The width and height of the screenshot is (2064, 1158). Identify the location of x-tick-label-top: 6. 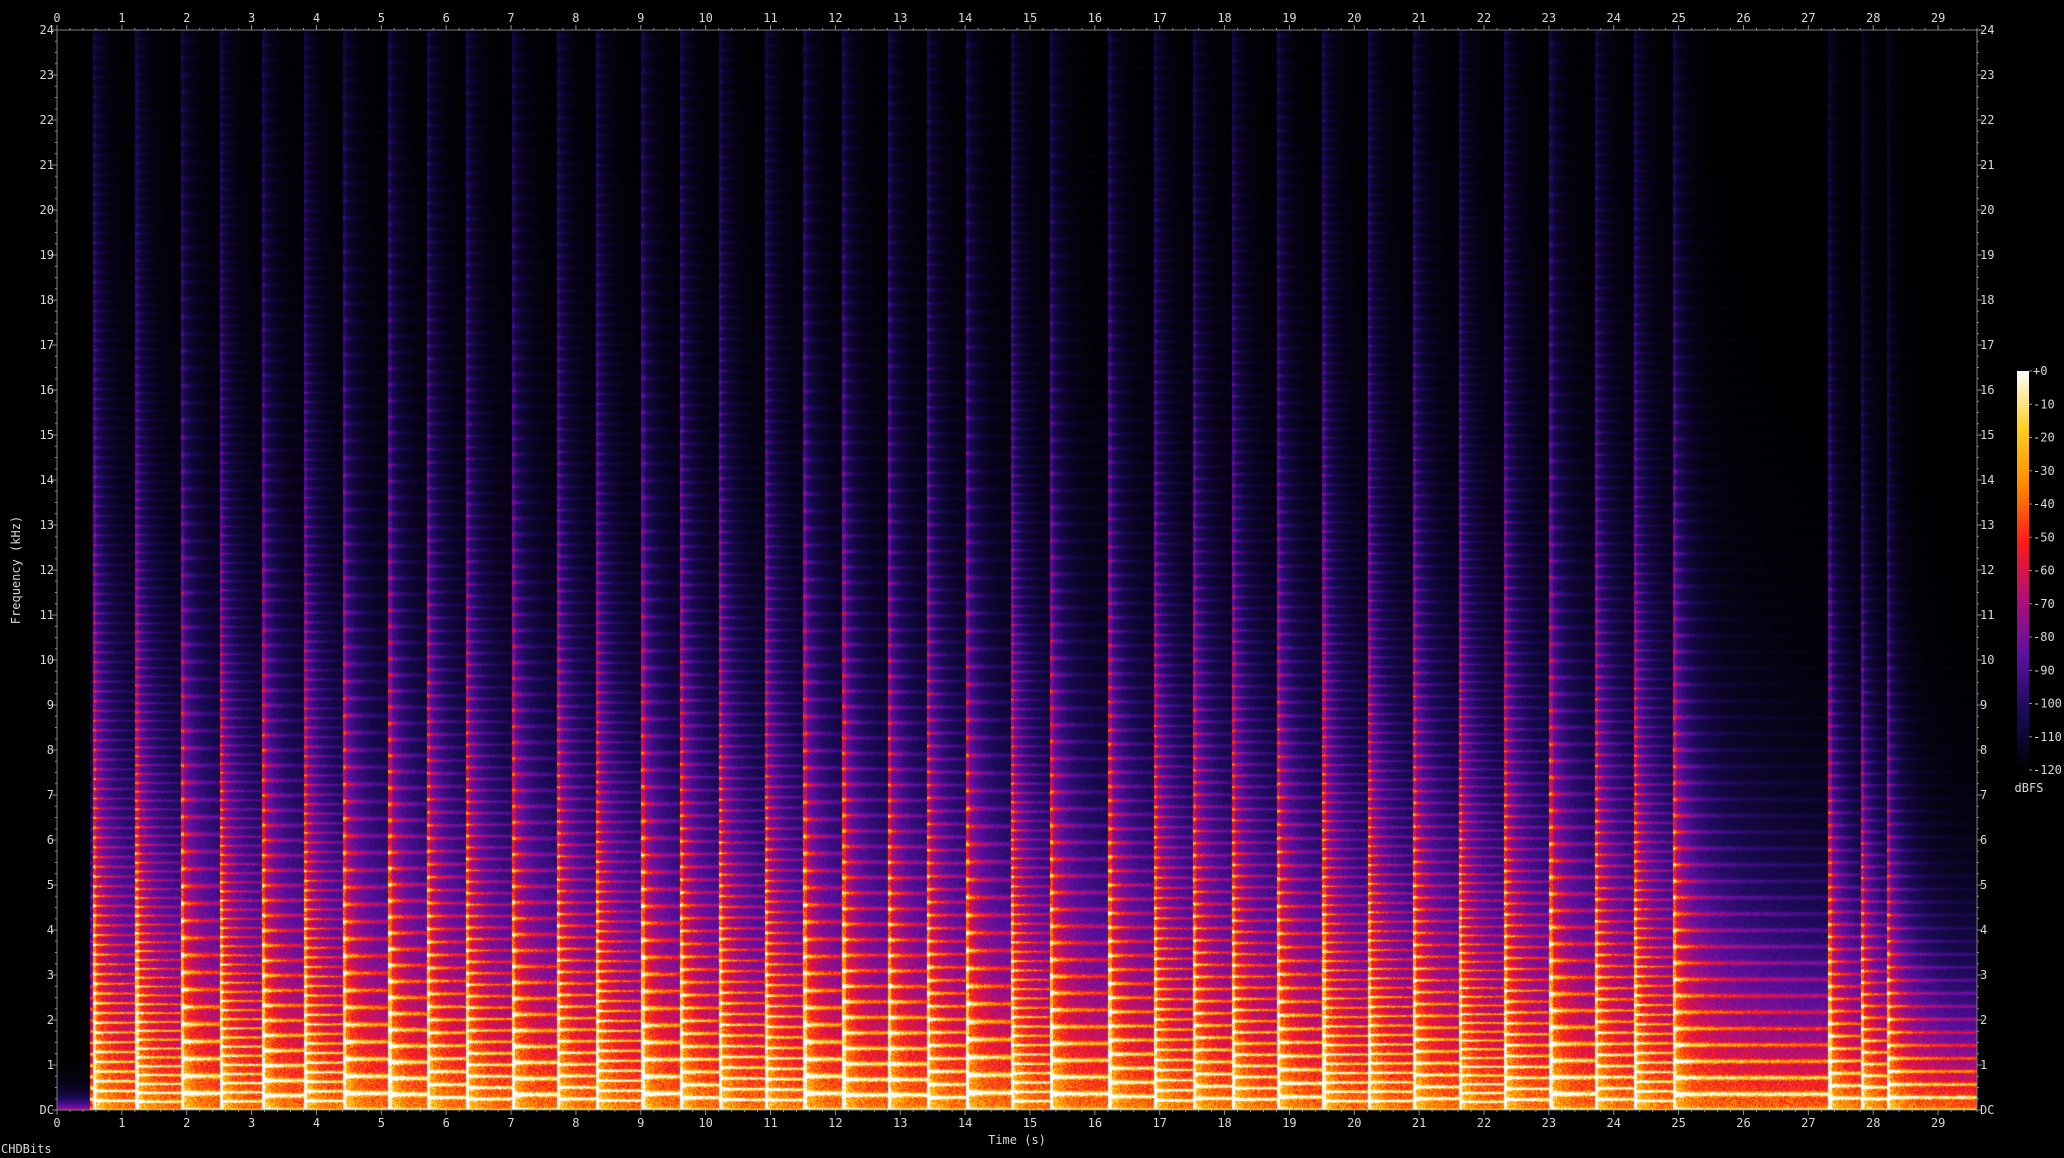
(446, 18).